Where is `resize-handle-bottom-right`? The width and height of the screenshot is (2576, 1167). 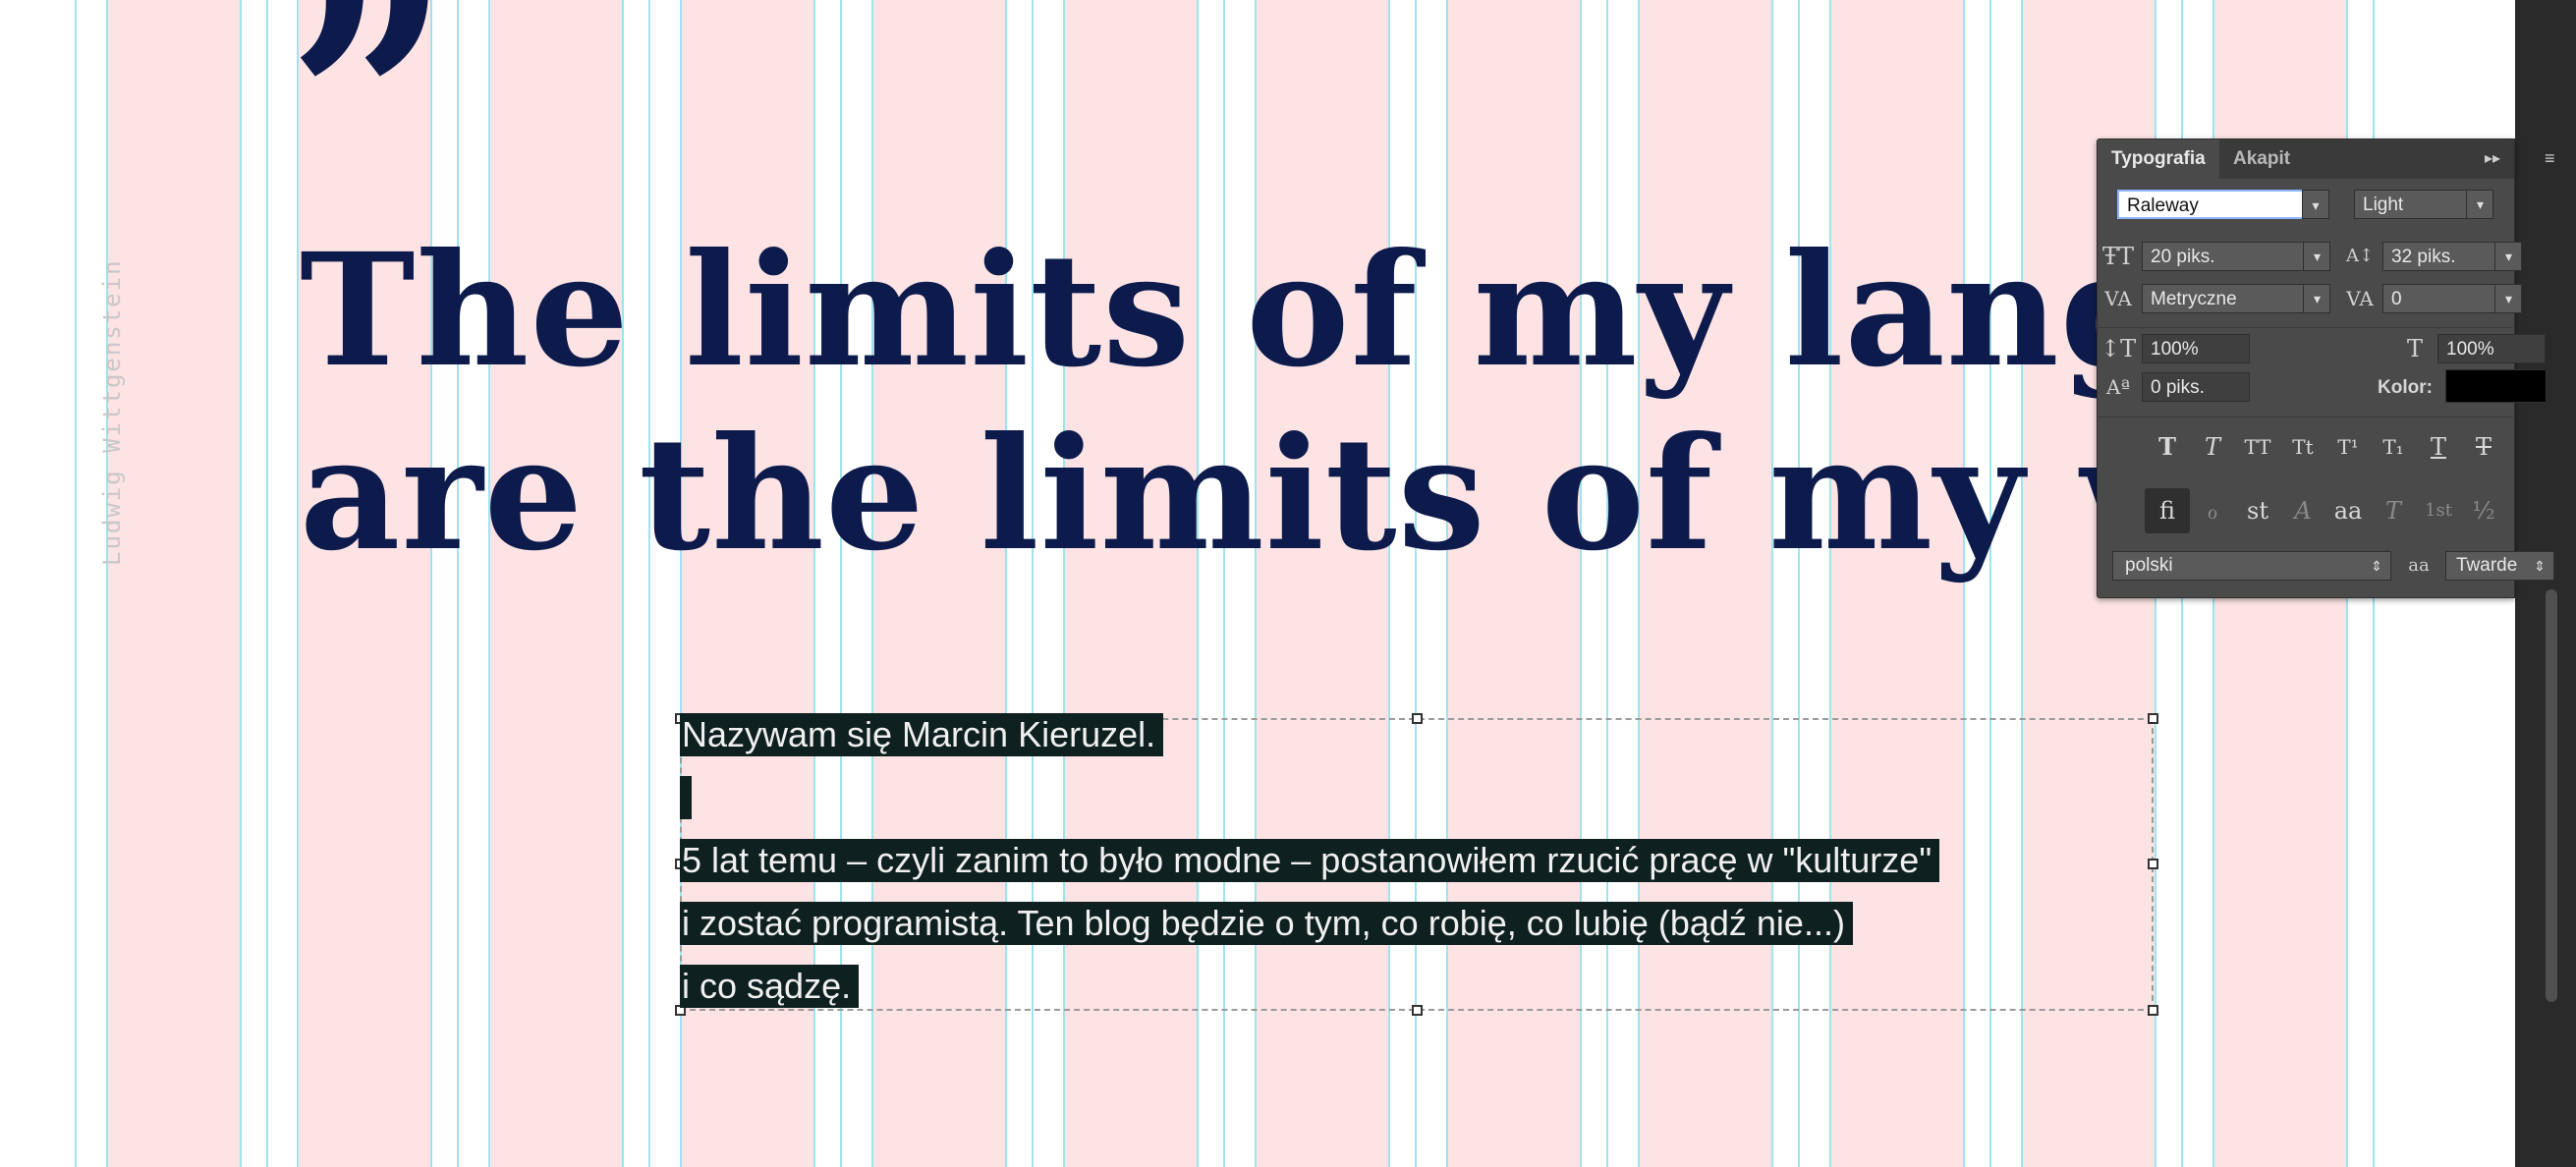
resize-handle-bottom-right is located at coordinates (2153, 1011).